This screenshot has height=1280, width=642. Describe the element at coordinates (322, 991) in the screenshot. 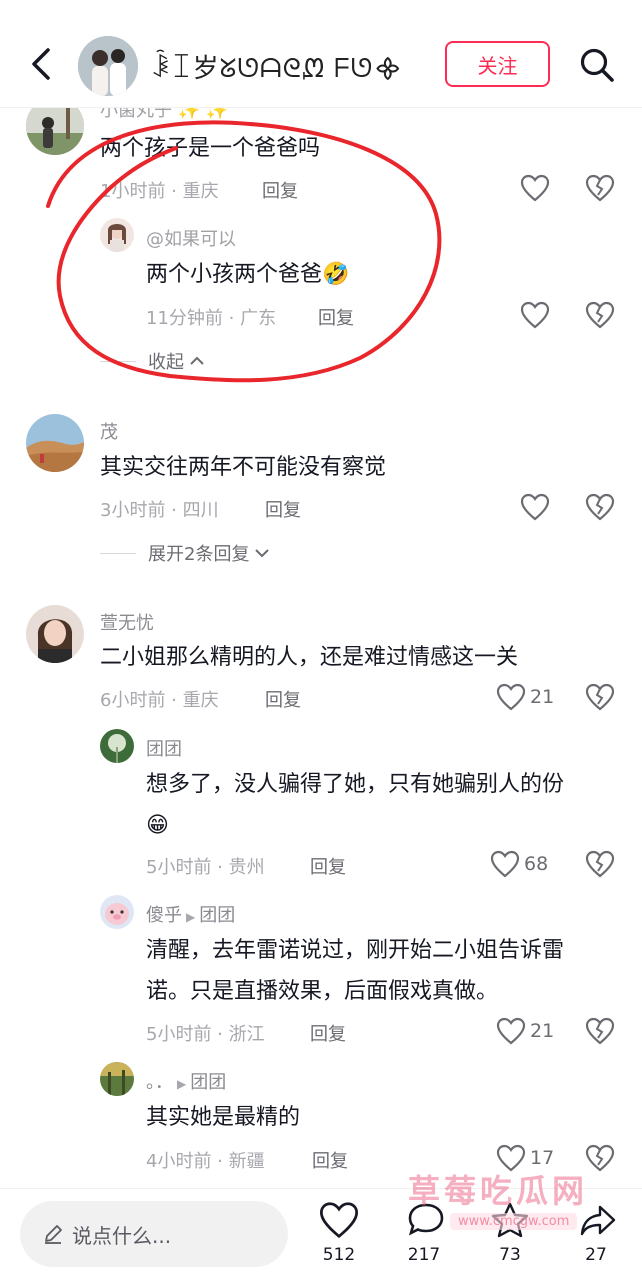

I see `reply-text-line2: 诺。只是直播效果，后面假戏真做。` at that location.